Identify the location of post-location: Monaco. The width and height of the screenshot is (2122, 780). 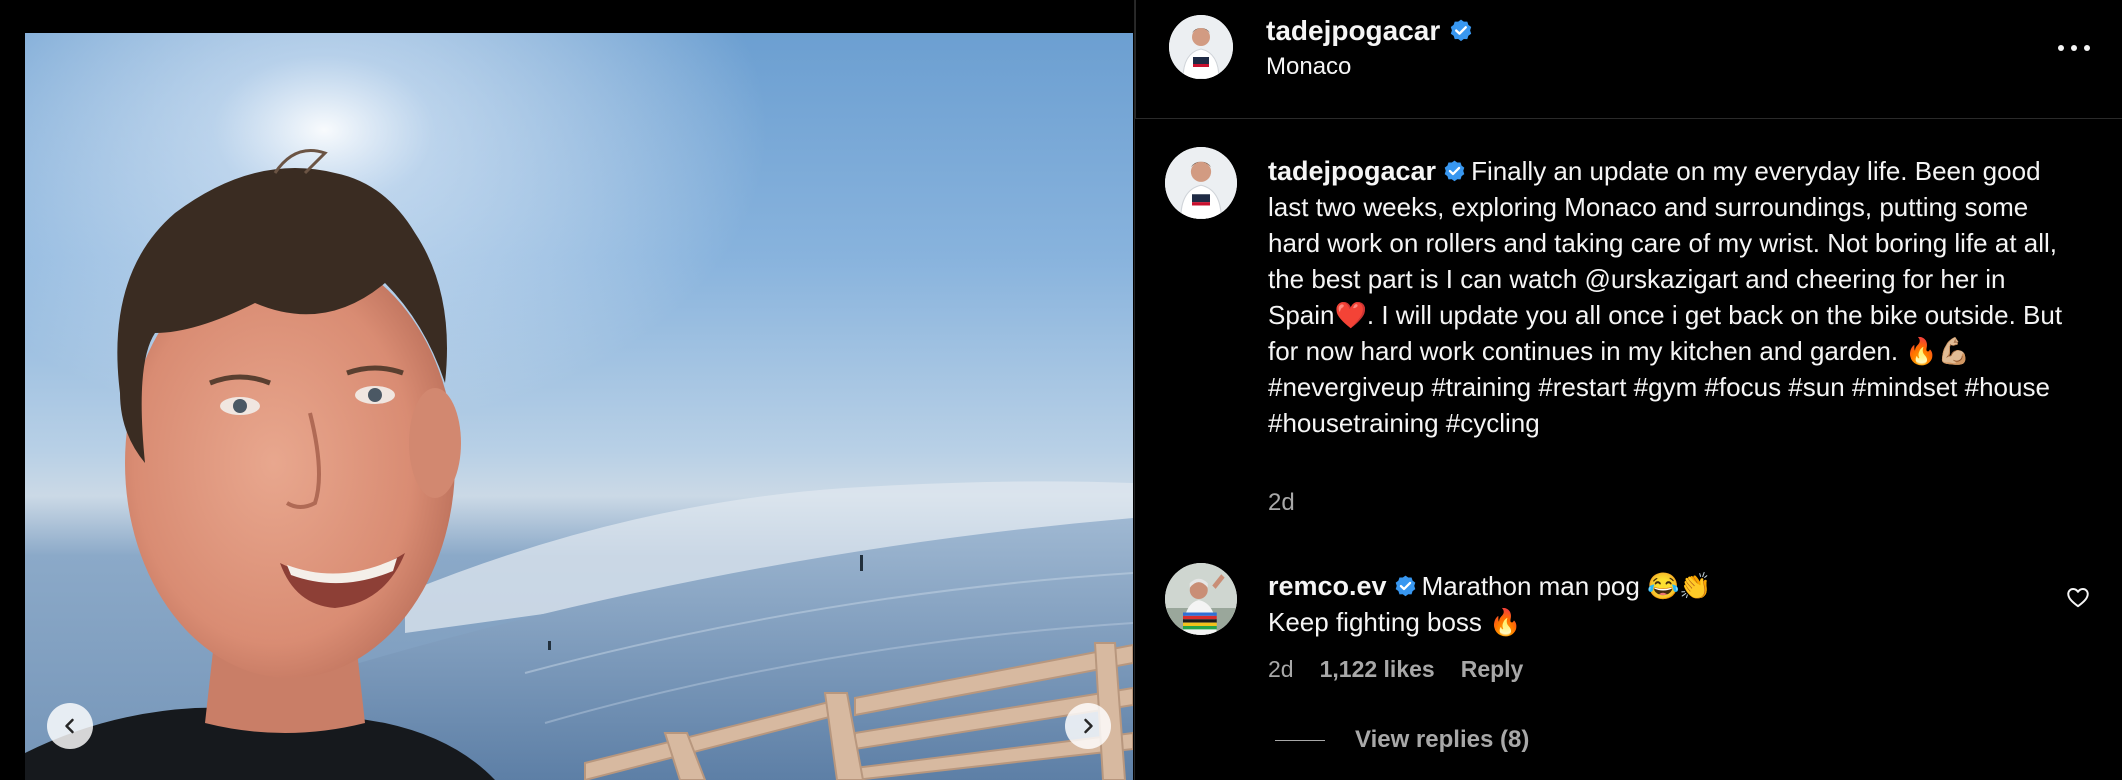
(1308, 67).